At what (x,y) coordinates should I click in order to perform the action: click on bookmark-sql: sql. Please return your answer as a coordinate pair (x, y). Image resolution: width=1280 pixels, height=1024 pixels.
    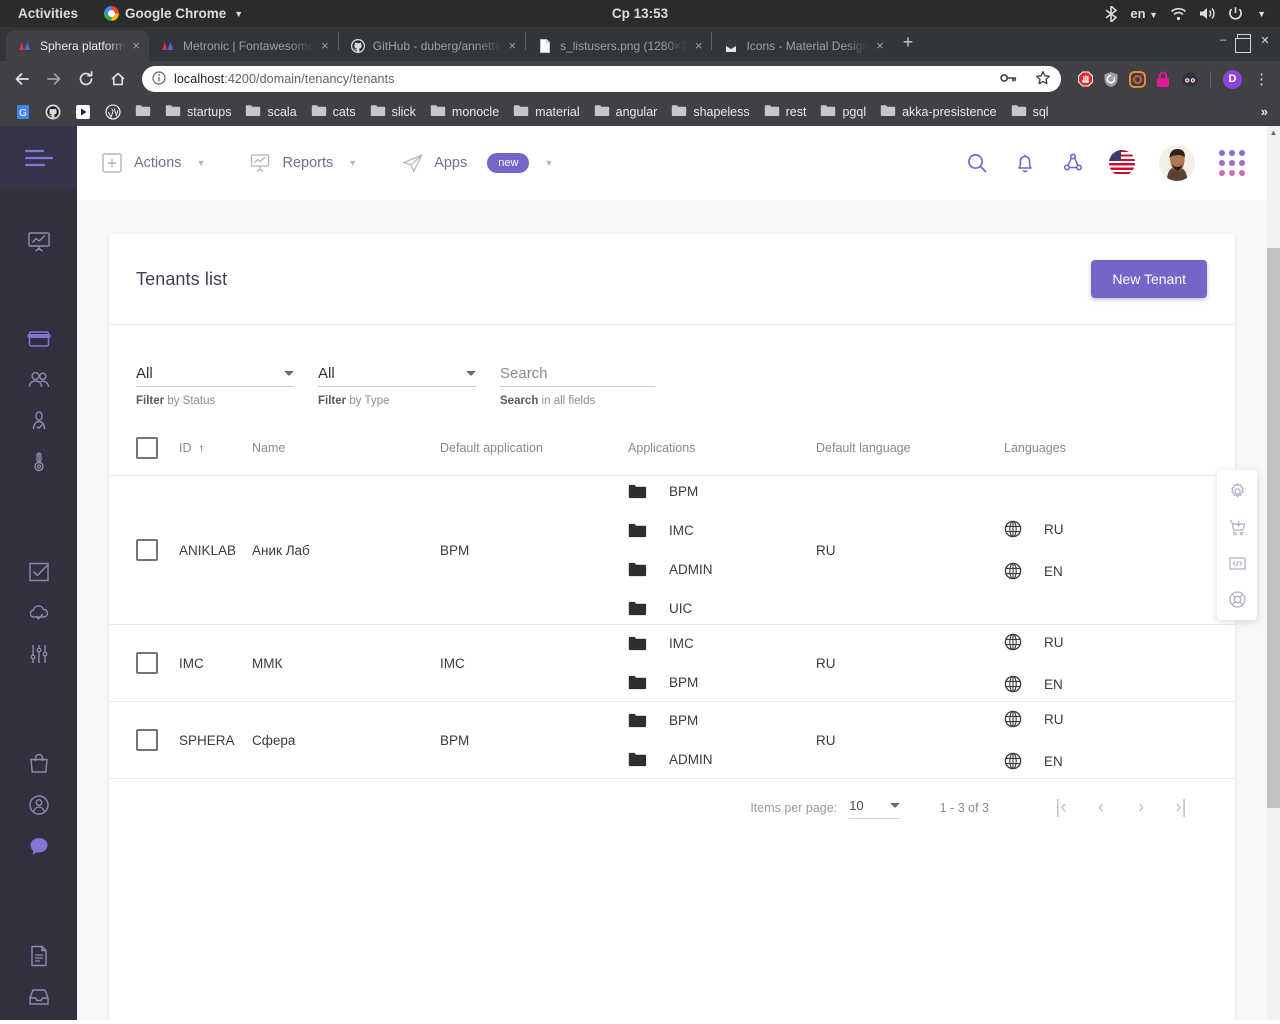
    Looking at the image, I should click on (1030, 112).